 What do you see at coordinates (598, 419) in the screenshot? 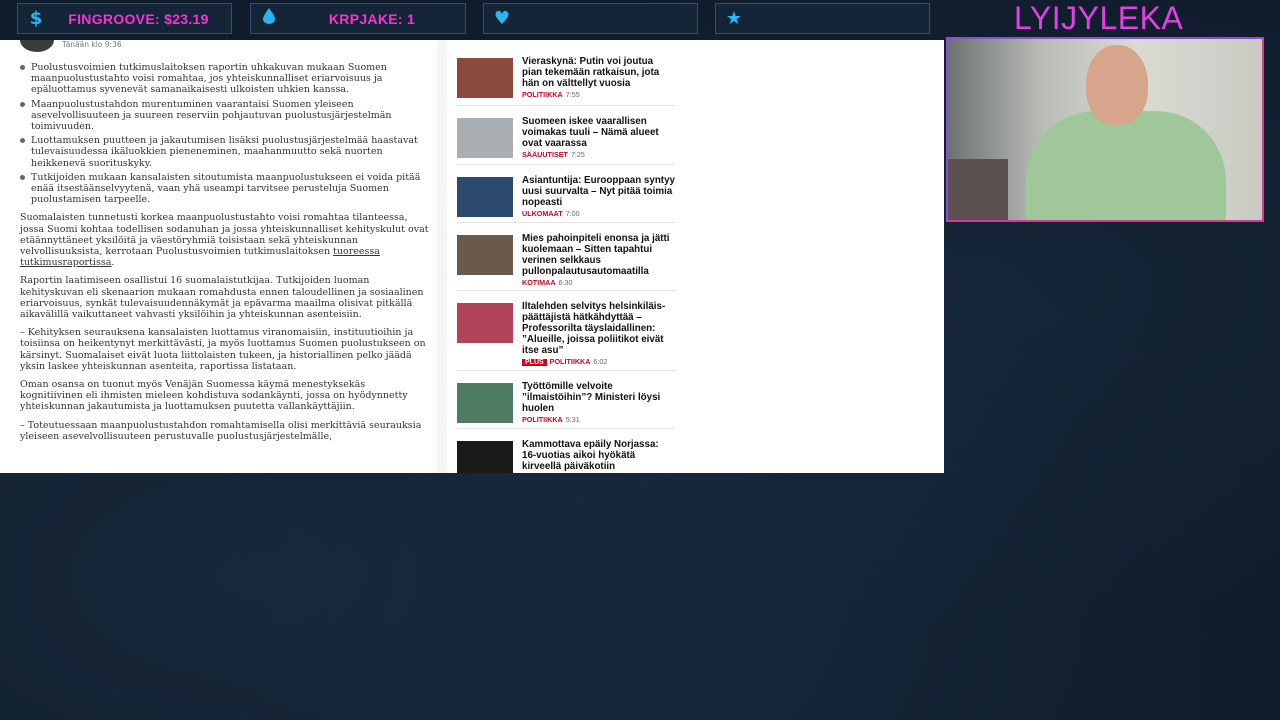
I see `news-meta: POLITIIKKA 5:31` at bounding box center [598, 419].